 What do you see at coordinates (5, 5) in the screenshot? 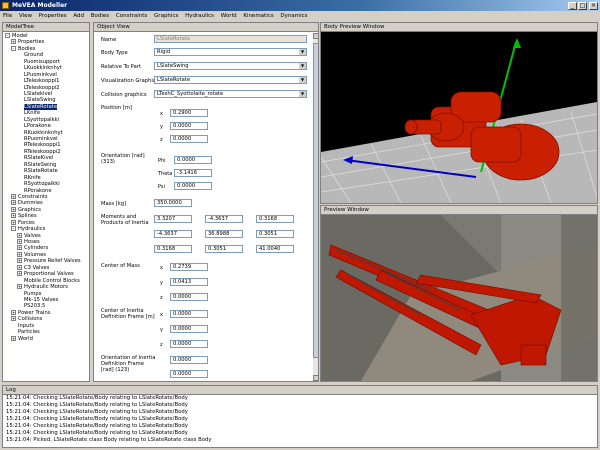
I see `app-icon` at bounding box center [5, 5].